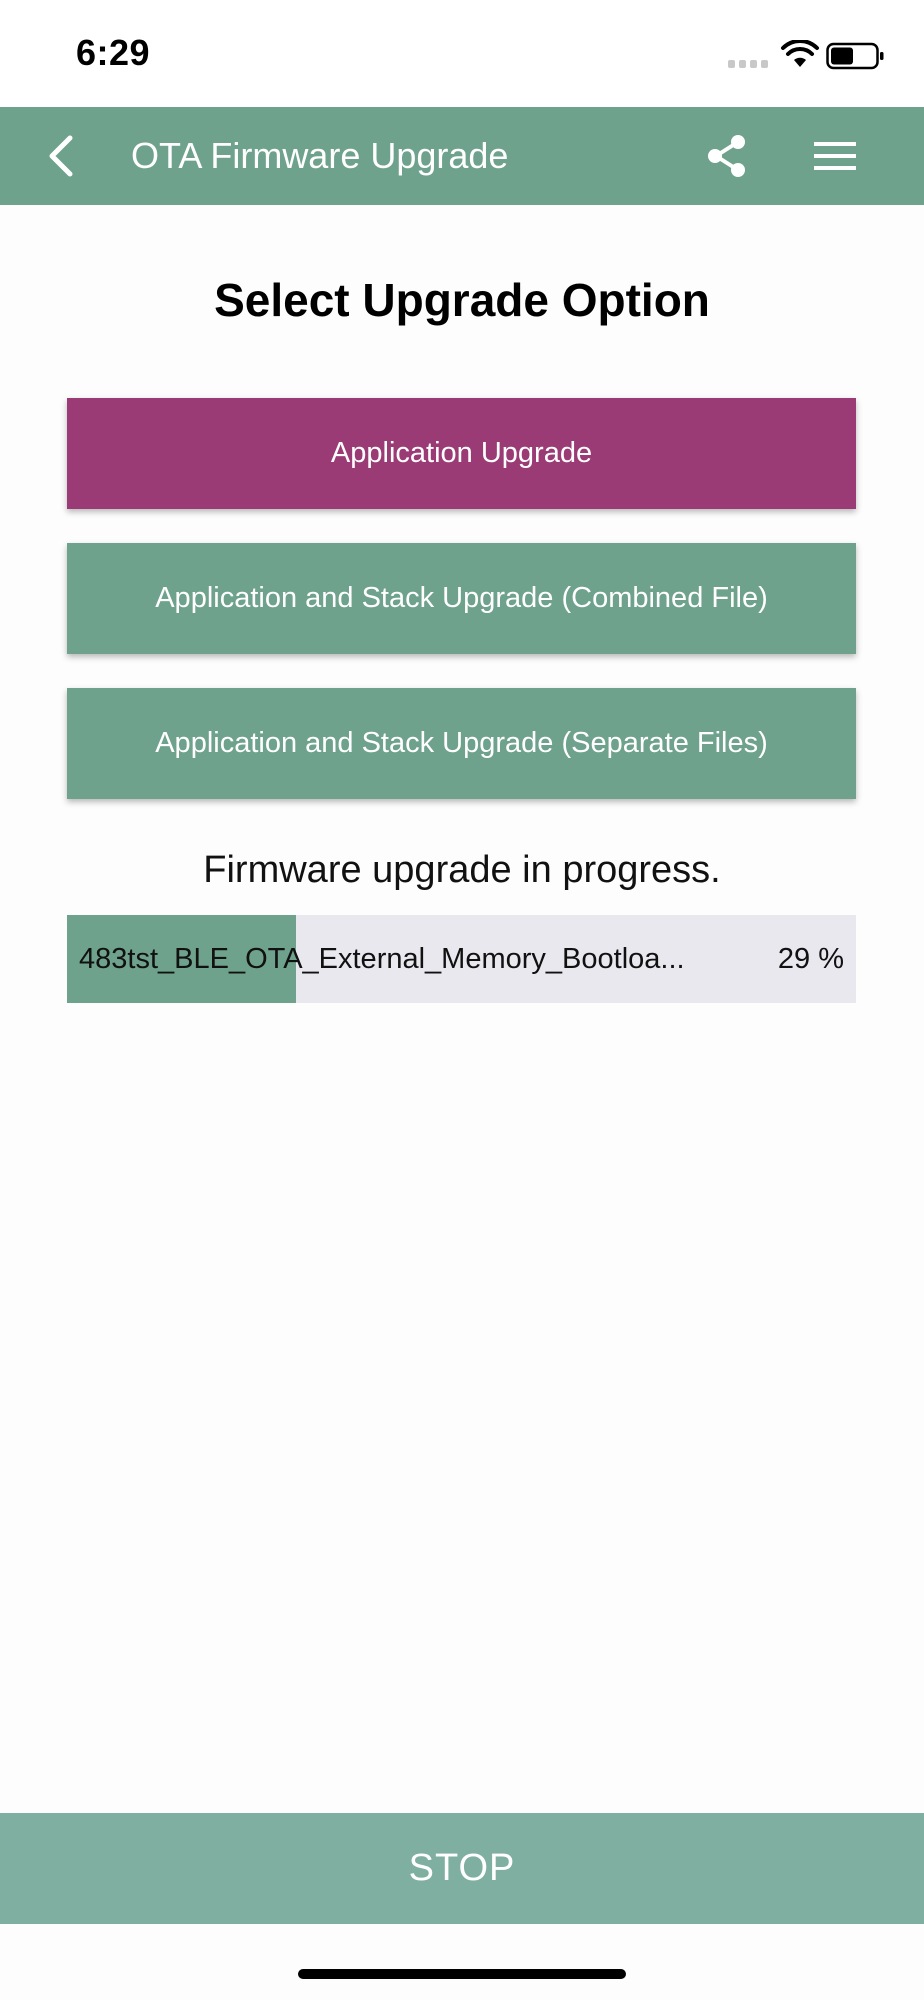 This screenshot has width=924, height=2000. I want to click on progress-message: Firmware upgrade in progress., so click(462, 870).